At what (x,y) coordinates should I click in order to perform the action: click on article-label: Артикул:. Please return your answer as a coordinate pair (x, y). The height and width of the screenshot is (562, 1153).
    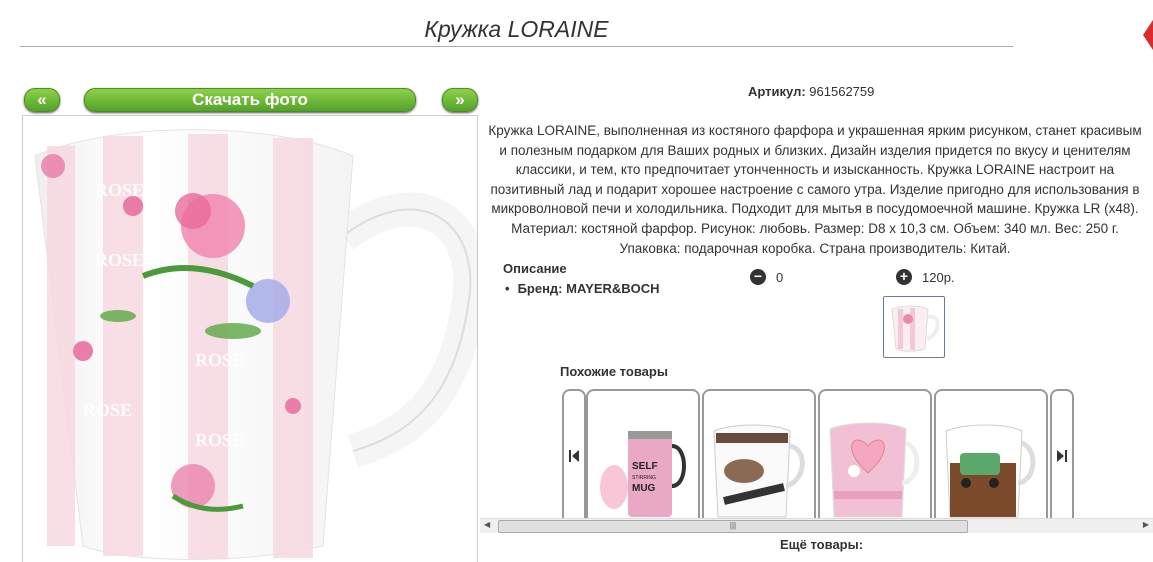
    Looking at the image, I should click on (777, 91).